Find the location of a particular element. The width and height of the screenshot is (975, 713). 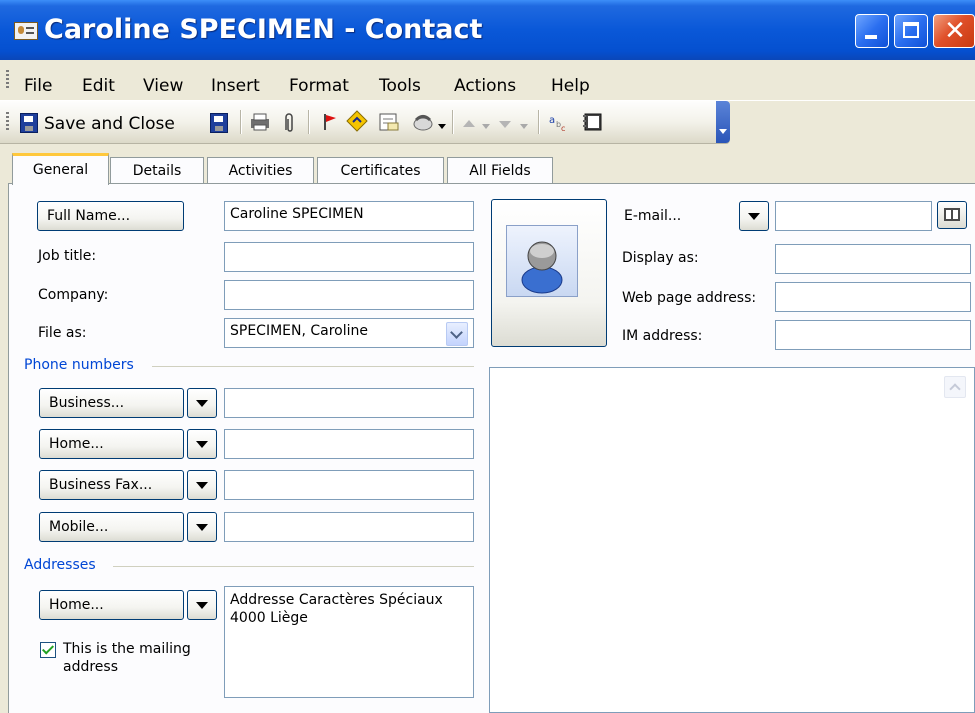

addresses-heading: Addresses is located at coordinates (60, 565).